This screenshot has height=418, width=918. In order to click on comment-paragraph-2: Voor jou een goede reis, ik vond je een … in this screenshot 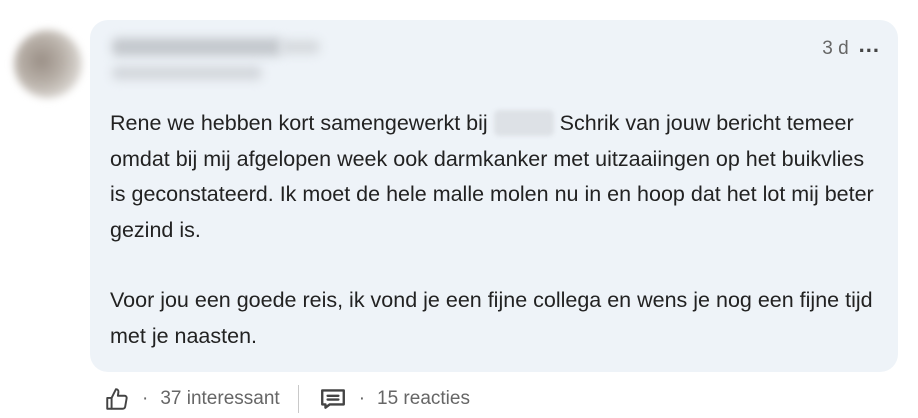, I will do `click(491, 318)`.